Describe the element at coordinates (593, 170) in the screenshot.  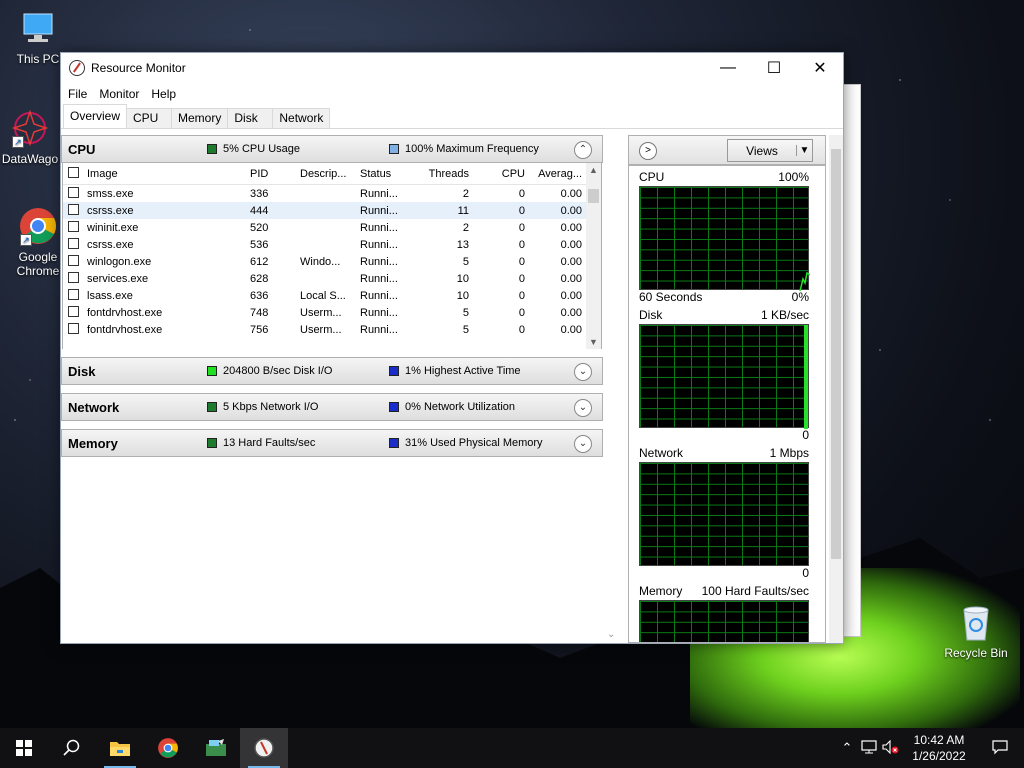
I see `scroll-up-arrow-icon: ▲` at that location.